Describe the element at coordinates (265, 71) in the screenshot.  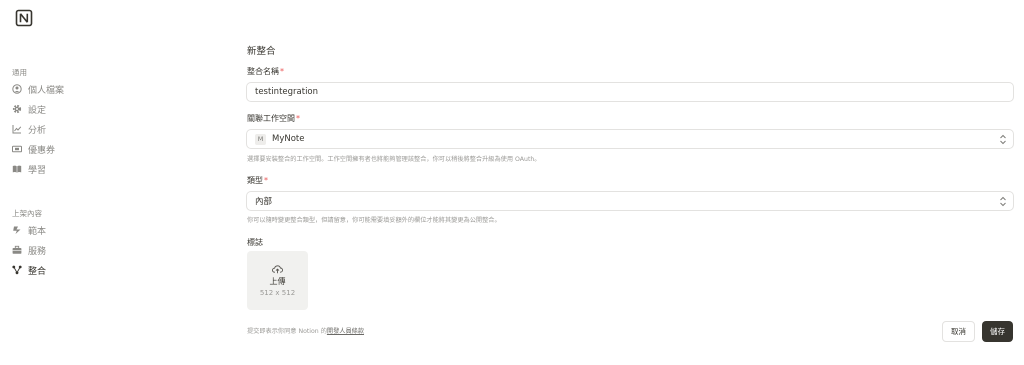
I see `integration-name-label: 整合名稱*` at that location.